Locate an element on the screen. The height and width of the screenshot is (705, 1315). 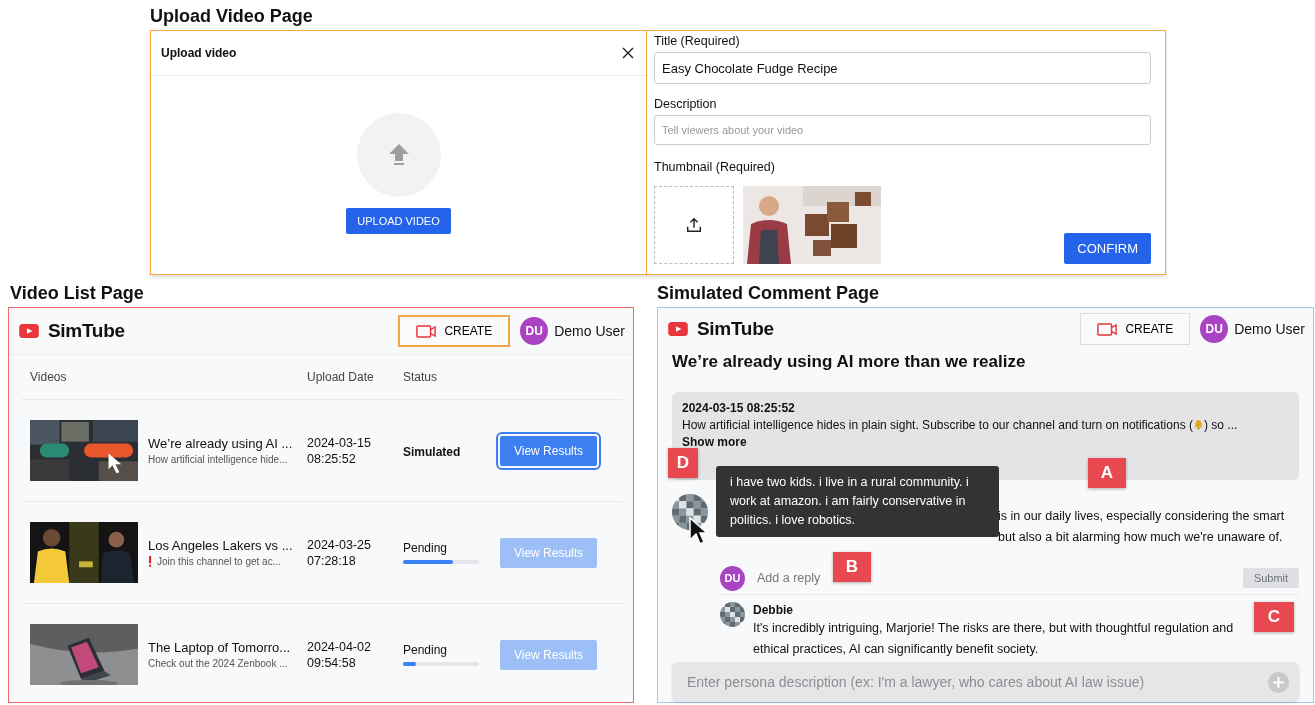
field-label: Thumbnail (Required) is located at coordinates (715, 167).